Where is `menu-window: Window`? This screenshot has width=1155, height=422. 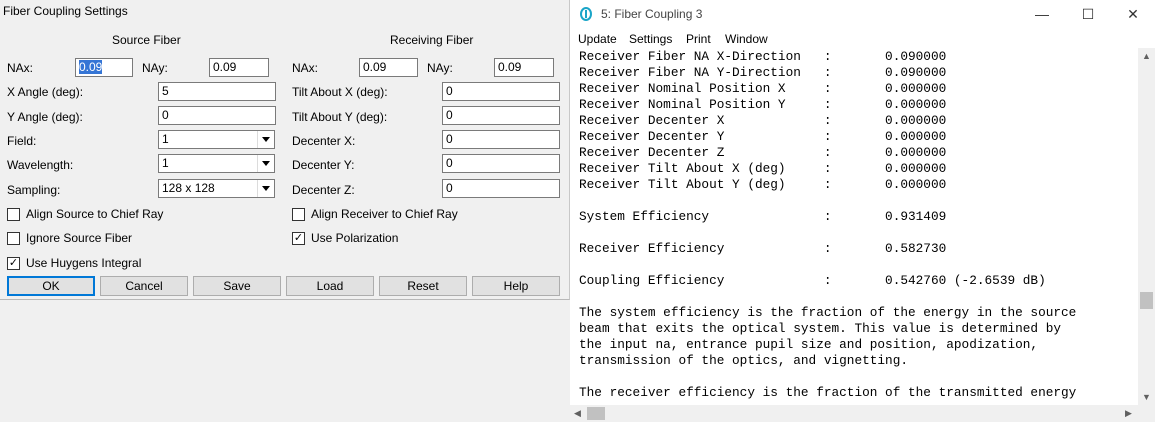 menu-window: Window is located at coordinates (746, 39).